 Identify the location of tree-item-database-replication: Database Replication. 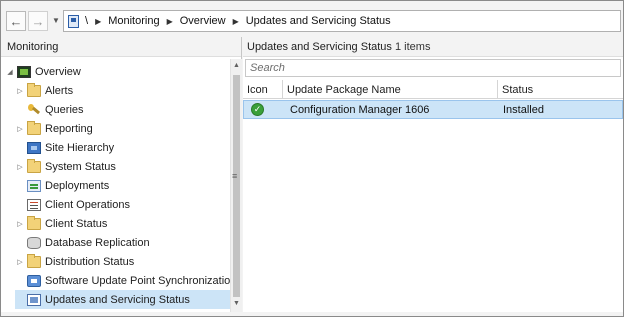
(82, 242).